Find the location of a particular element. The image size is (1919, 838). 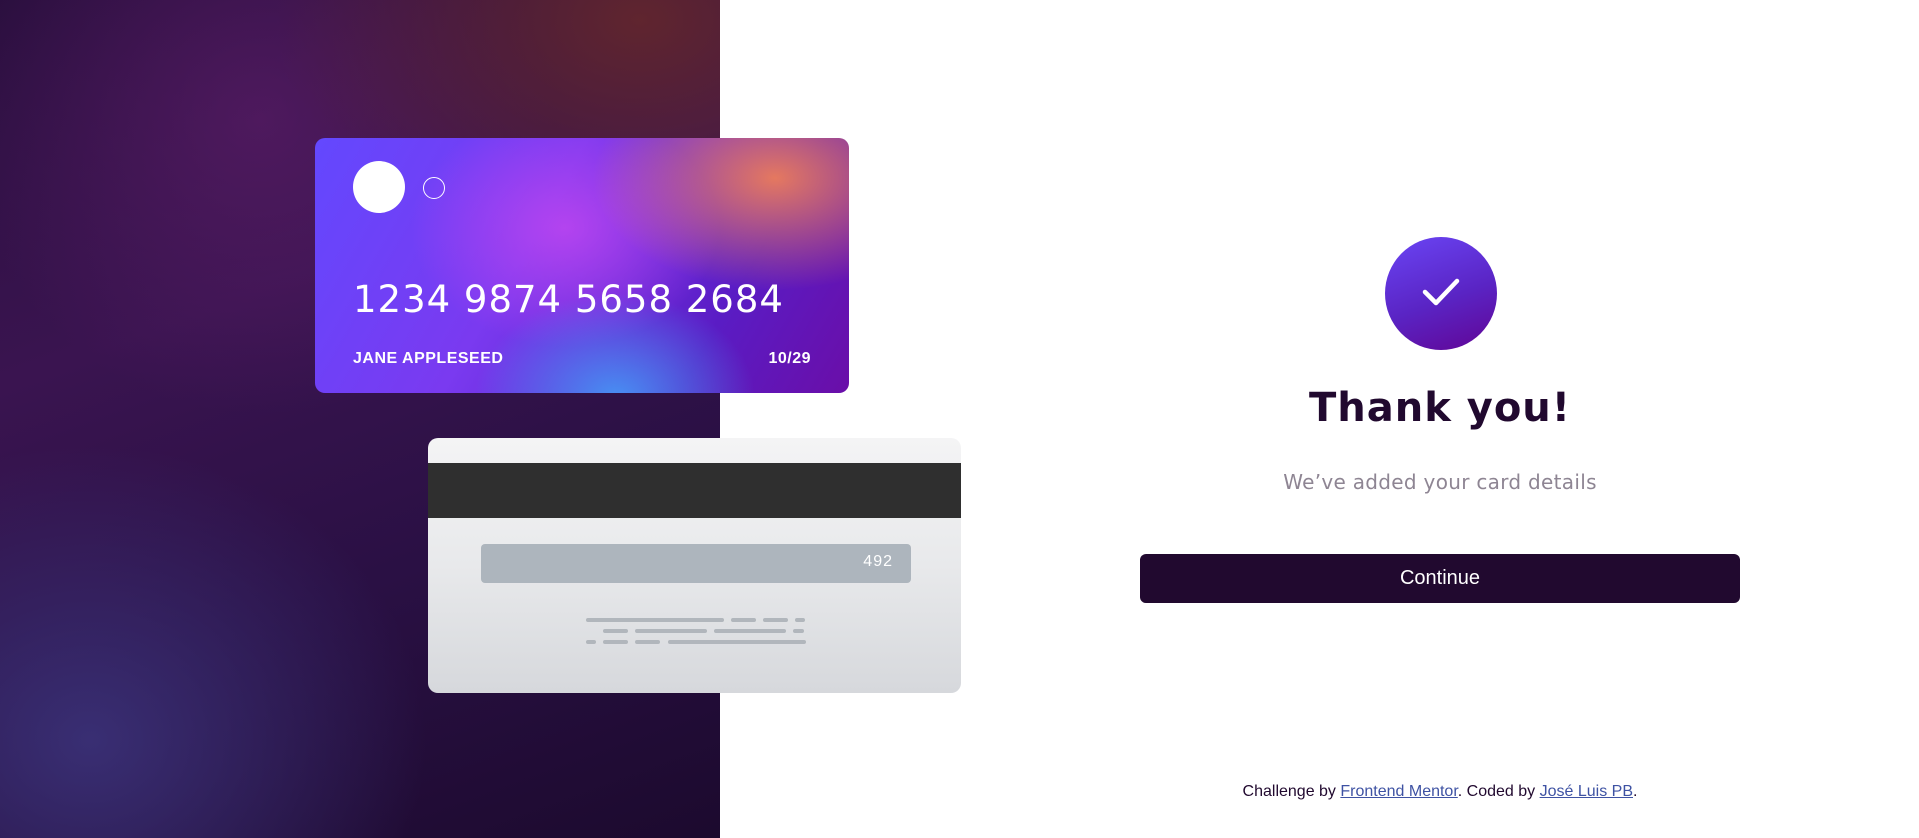

card-expiry: 10/29 is located at coordinates (789, 358).